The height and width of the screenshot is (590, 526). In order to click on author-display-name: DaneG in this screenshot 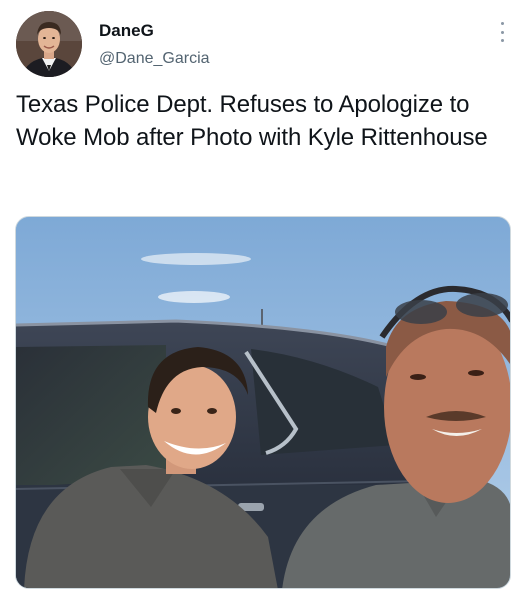, I will do `click(126, 31)`.